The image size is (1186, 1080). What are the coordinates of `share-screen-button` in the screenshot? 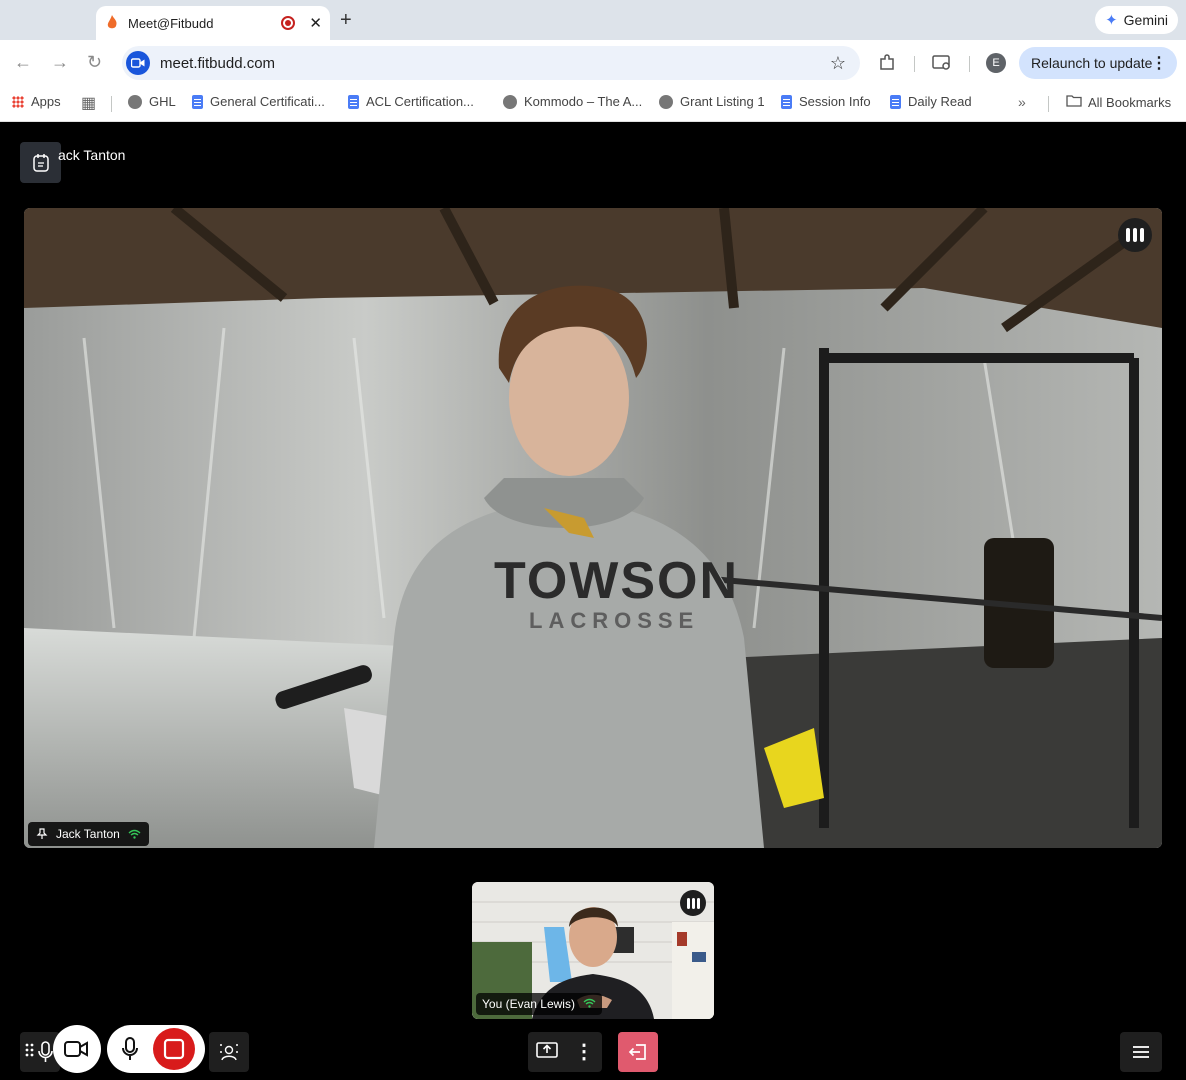 It's located at (547, 1052).